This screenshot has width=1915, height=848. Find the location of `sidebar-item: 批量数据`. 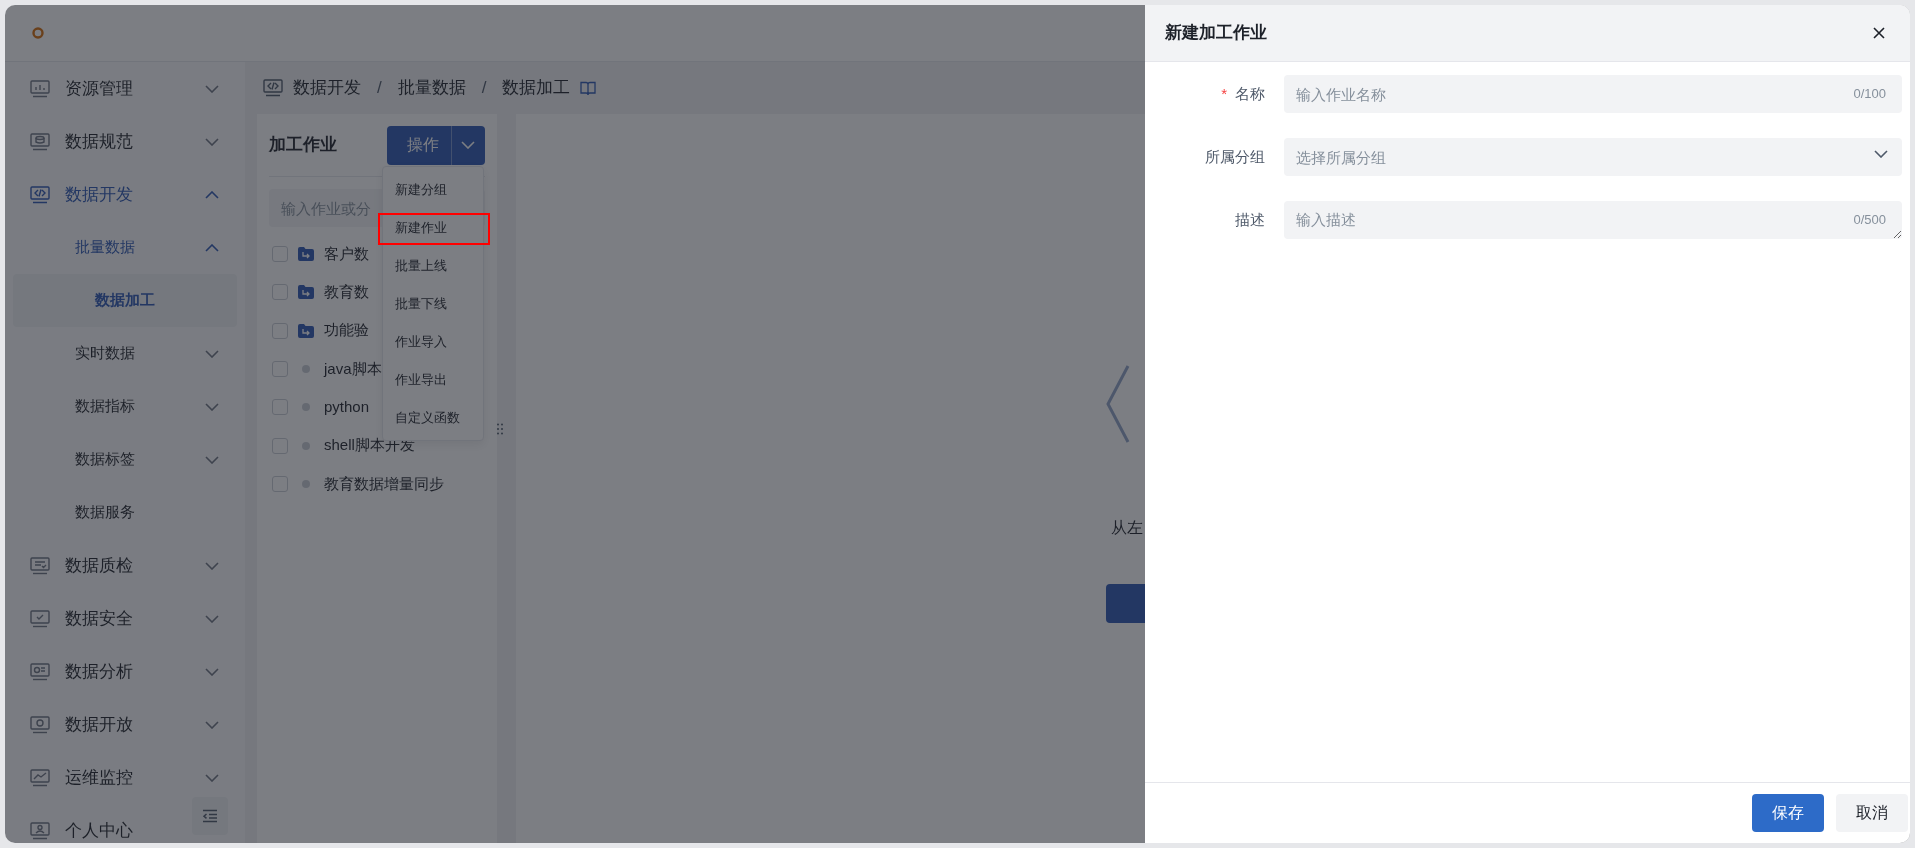

sidebar-item: 批量数据 is located at coordinates (125, 247).